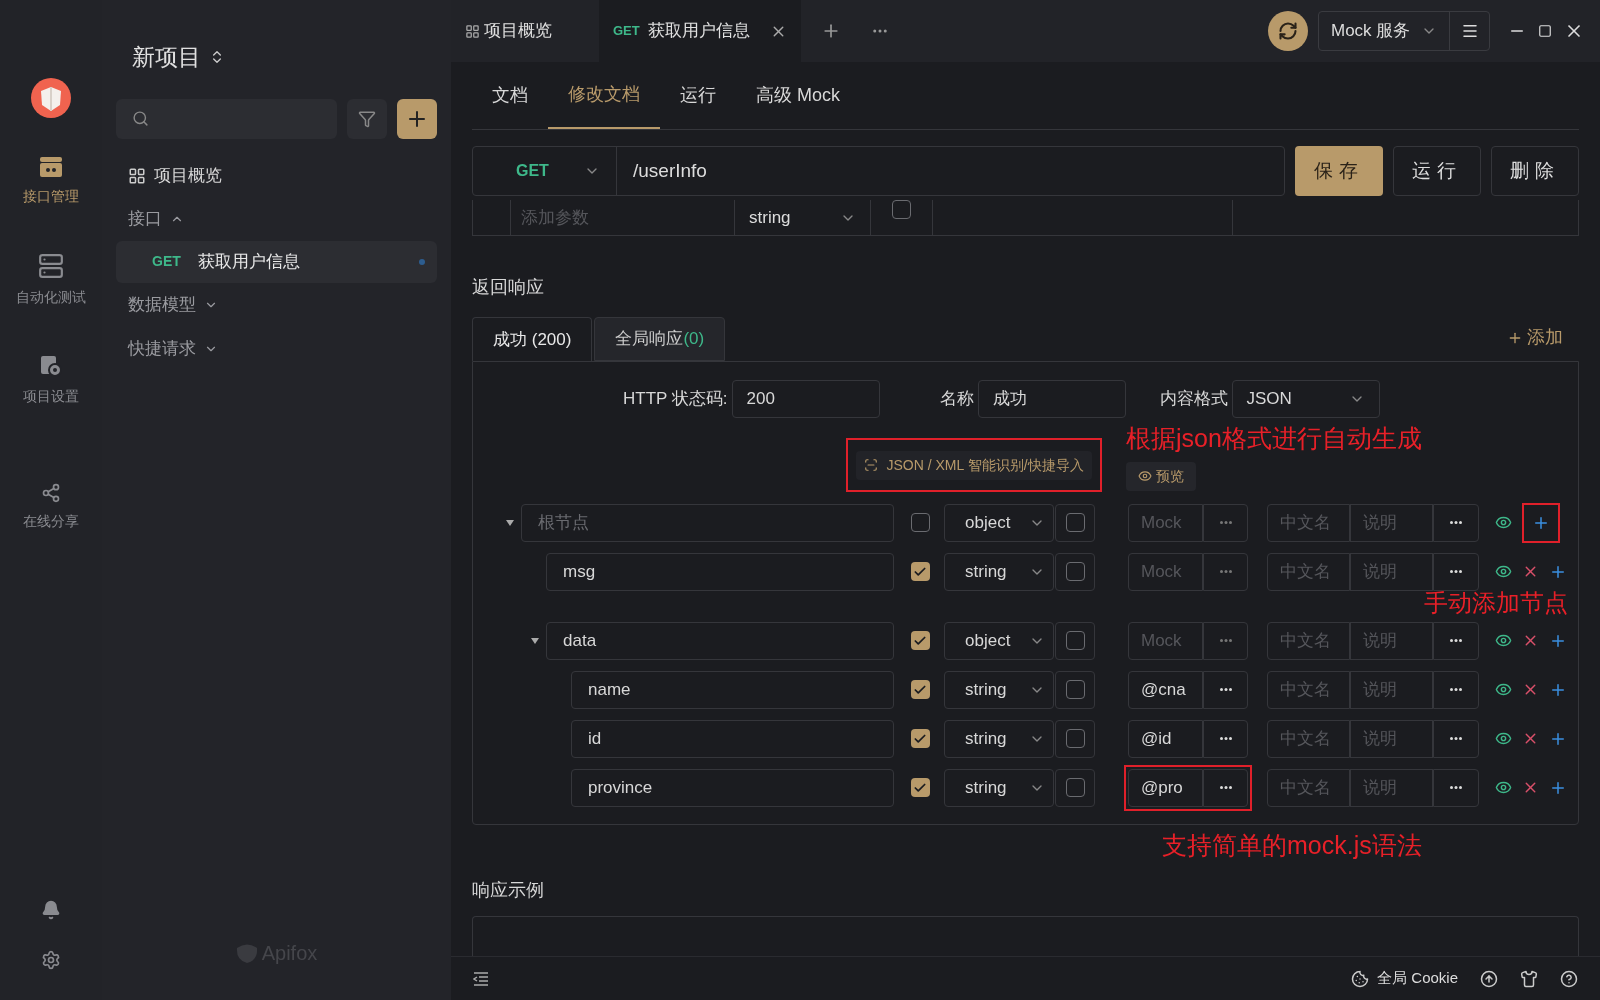 The width and height of the screenshot is (1600, 1000). Describe the element at coordinates (276, 261) in the screenshot. I see `sidebar-item: GET 获取用户信息` at that location.